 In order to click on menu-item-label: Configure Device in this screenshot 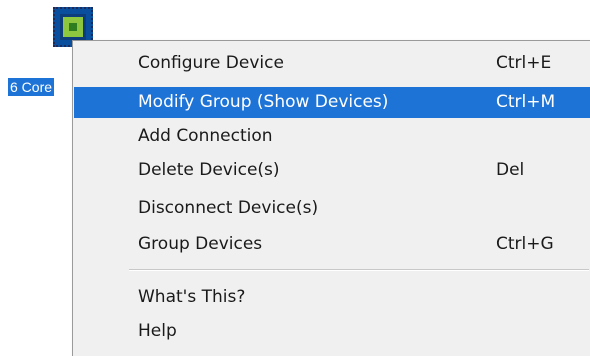, I will do `click(211, 63)`.